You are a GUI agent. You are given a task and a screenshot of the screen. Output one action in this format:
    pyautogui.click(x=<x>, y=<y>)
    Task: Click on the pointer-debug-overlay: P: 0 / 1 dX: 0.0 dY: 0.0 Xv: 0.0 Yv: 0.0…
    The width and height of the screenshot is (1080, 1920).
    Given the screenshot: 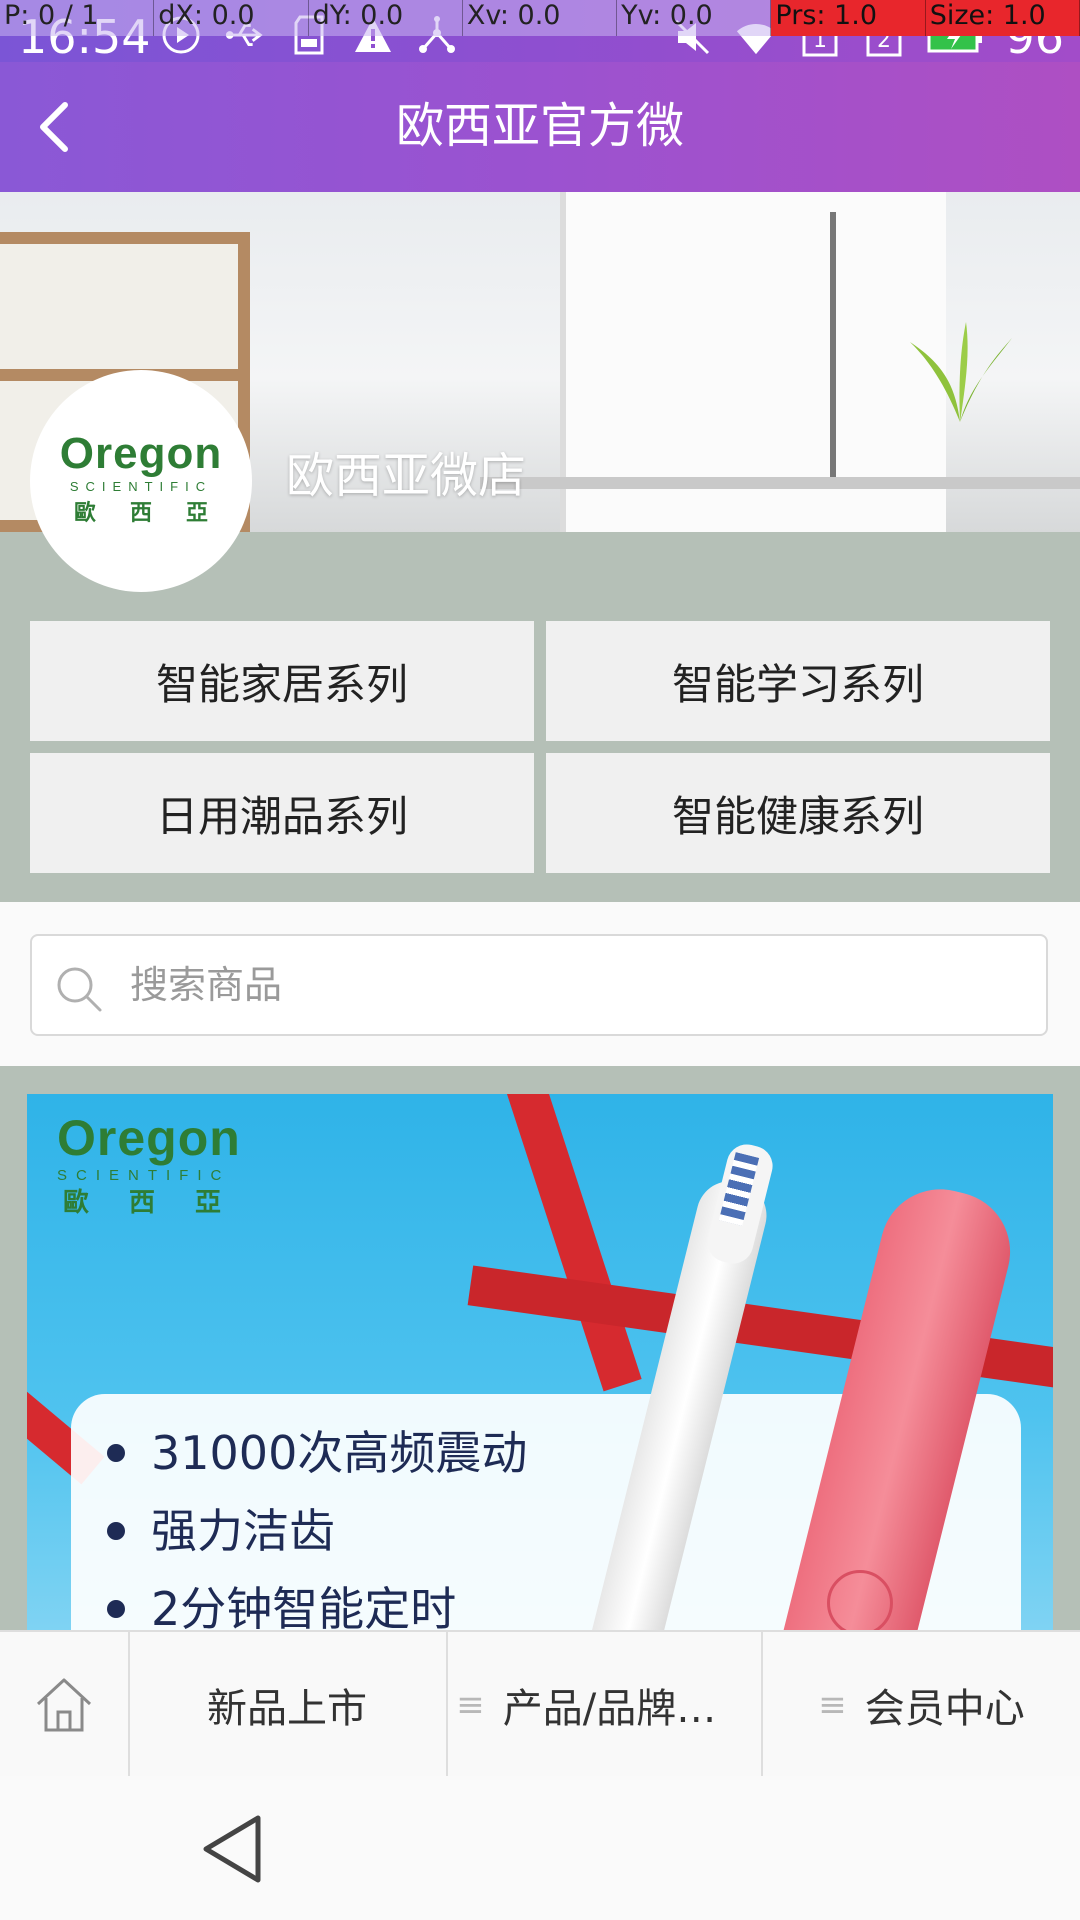 What is the action you would take?
    pyautogui.click(x=540, y=18)
    